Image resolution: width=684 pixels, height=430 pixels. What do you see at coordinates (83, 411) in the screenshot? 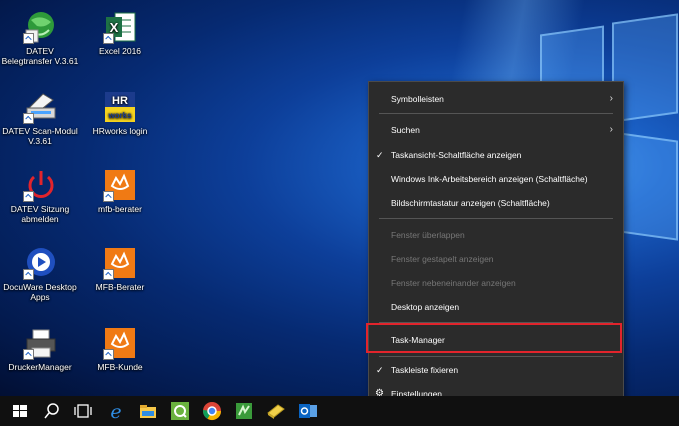
I see `task-view-icon` at bounding box center [83, 411].